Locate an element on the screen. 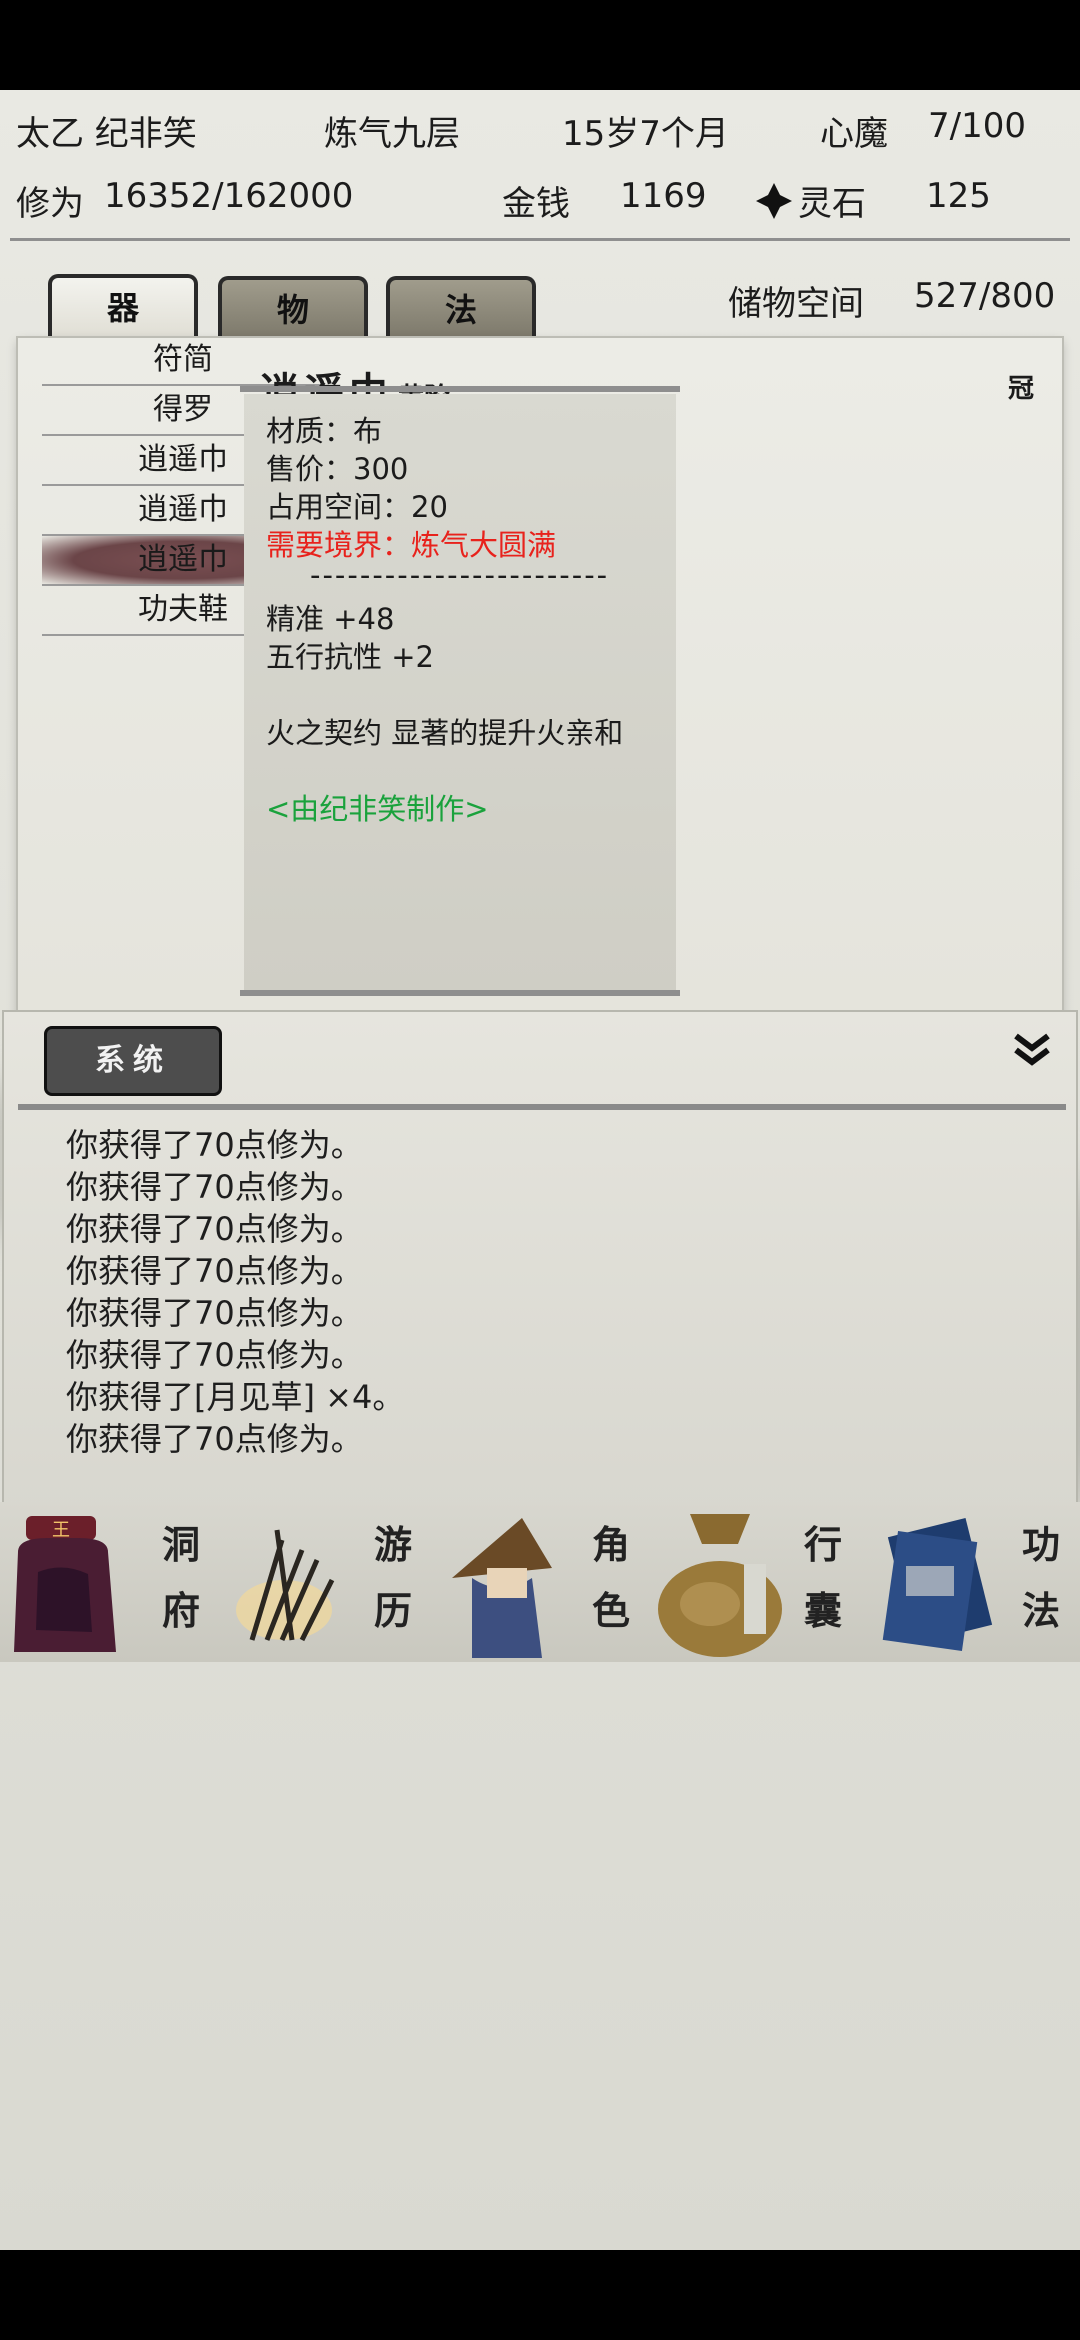  technique-icon is located at coordinates (937, 1584).